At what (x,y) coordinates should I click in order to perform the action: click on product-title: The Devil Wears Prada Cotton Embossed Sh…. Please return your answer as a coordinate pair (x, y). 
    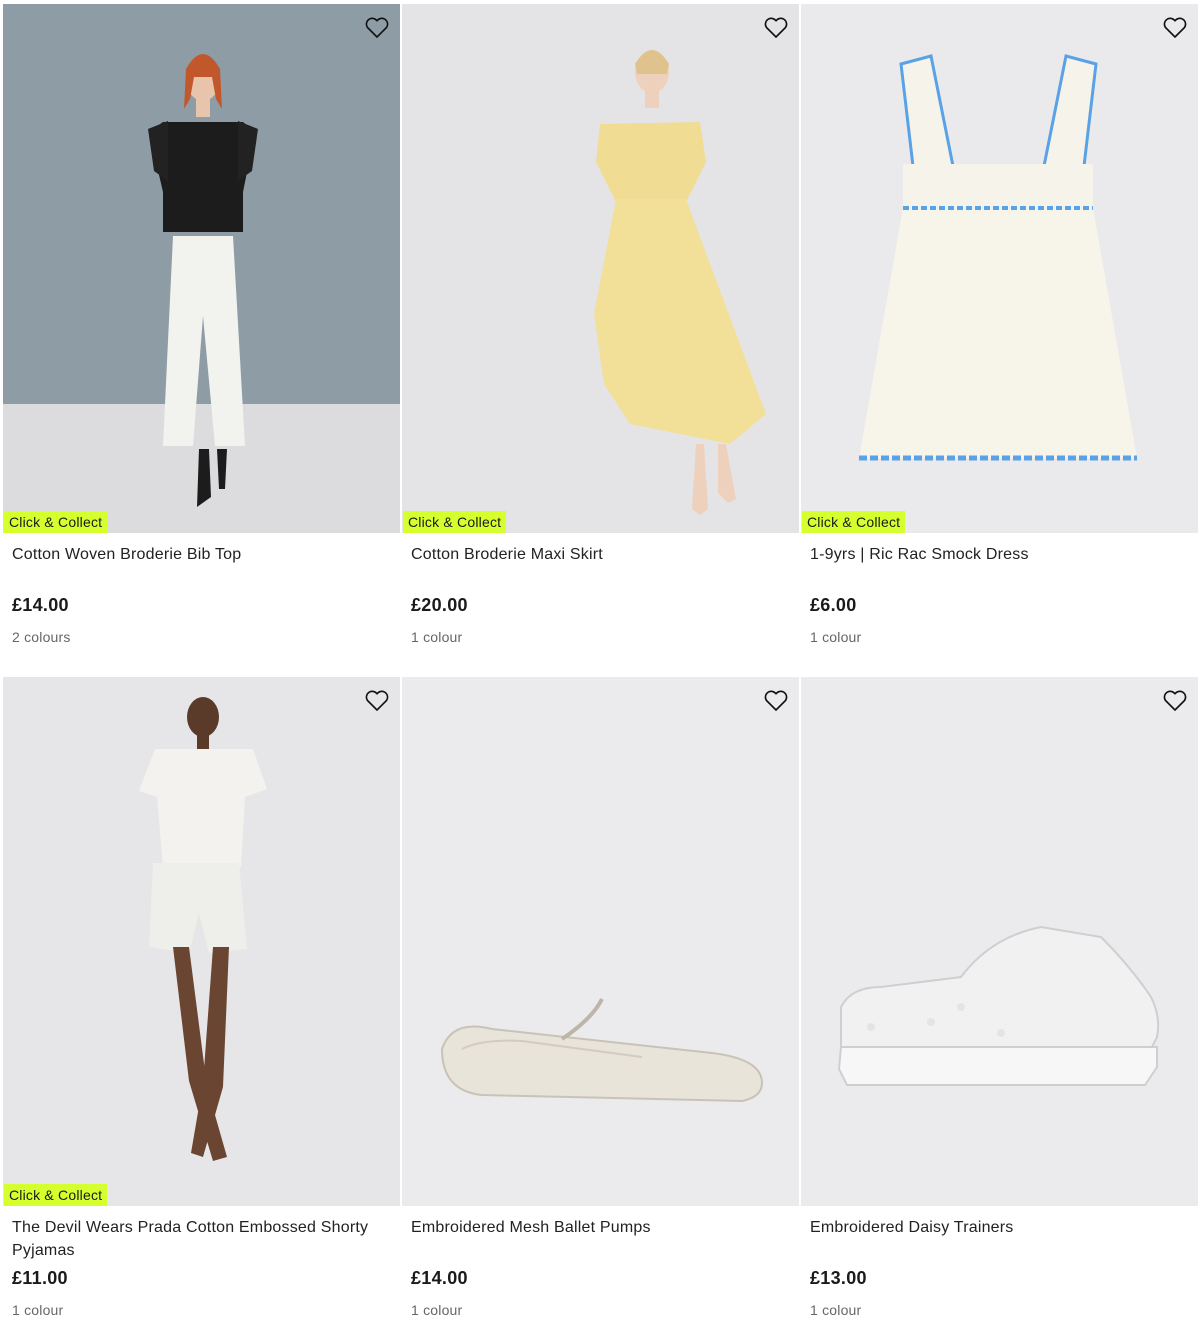
    Looking at the image, I should click on (201, 1239).